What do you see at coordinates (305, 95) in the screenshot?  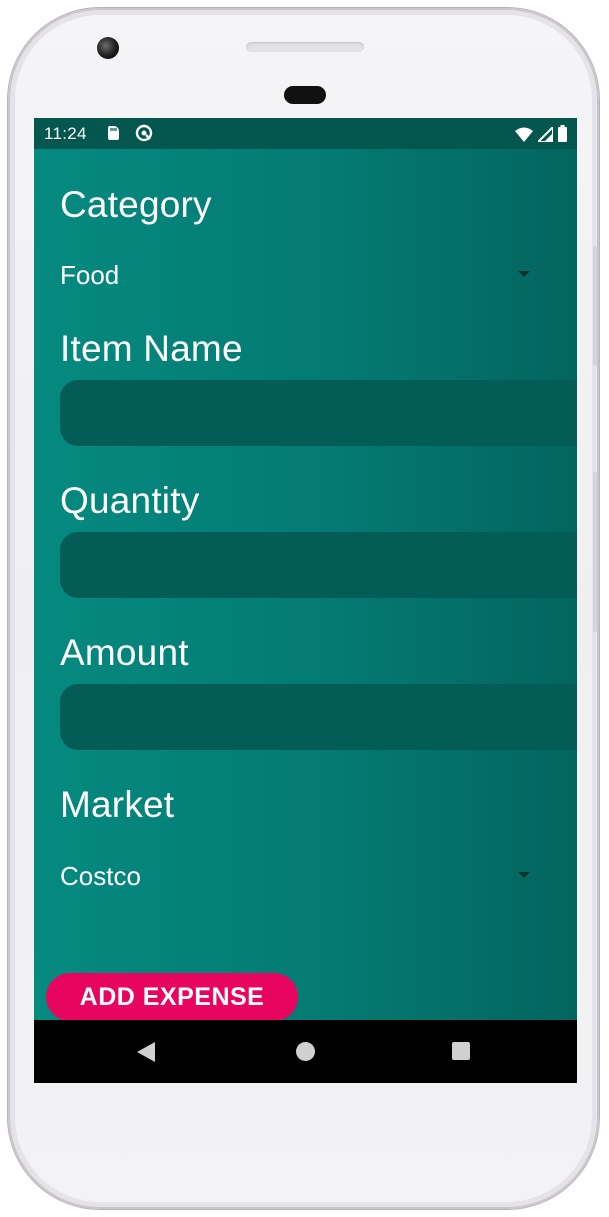 I see `proximity-sensor` at bounding box center [305, 95].